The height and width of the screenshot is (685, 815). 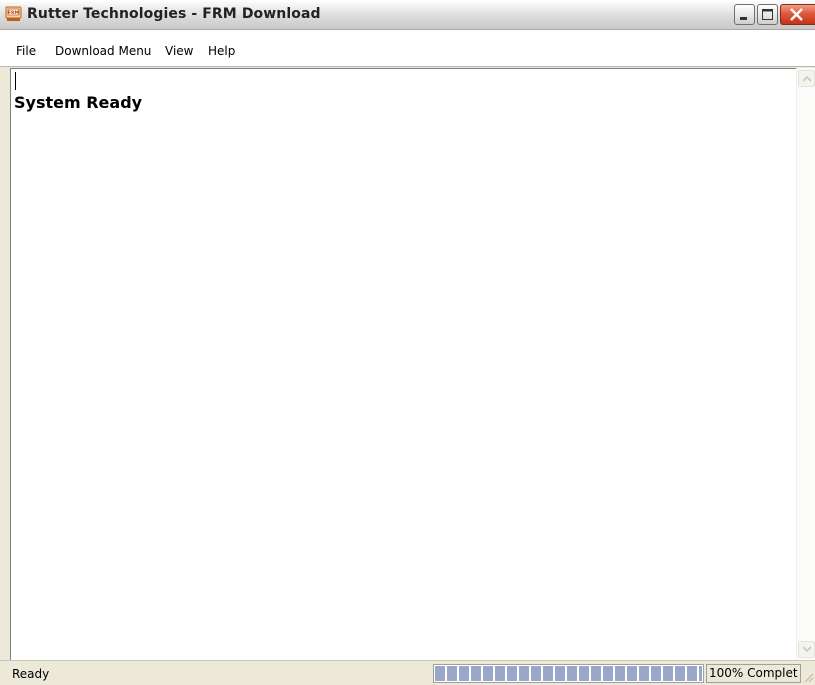 What do you see at coordinates (753, 673) in the screenshot?
I see `progress-label: 100% Complet` at bounding box center [753, 673].